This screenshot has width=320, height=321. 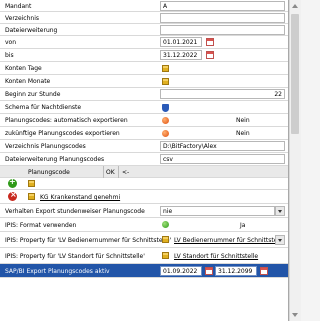 I want to click on row-konten-tage: Konten Tage, so click(x=144, y=68).